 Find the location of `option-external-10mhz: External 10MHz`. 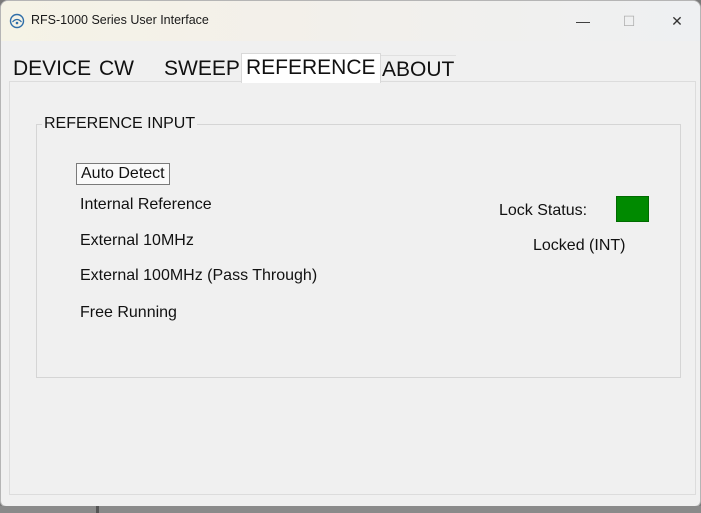

option-external-10mhz: External 10MHz is located at coordinates (137, 241).